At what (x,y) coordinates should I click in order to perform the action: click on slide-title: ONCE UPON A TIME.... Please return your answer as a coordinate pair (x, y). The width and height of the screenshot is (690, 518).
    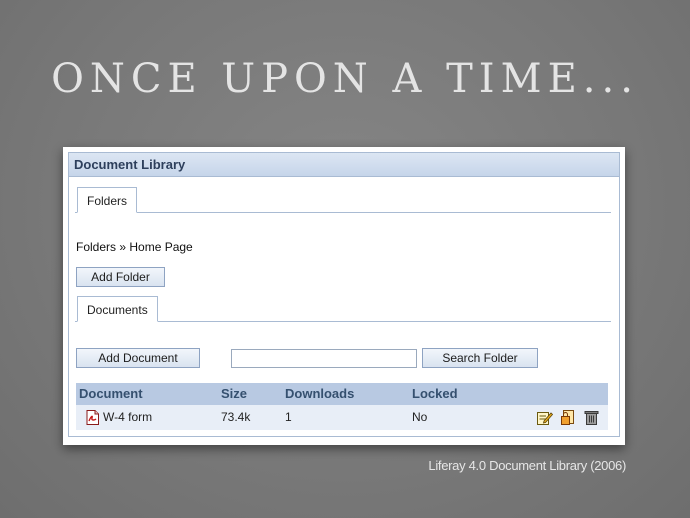
    Looking at the image, I should click on (345, 79).